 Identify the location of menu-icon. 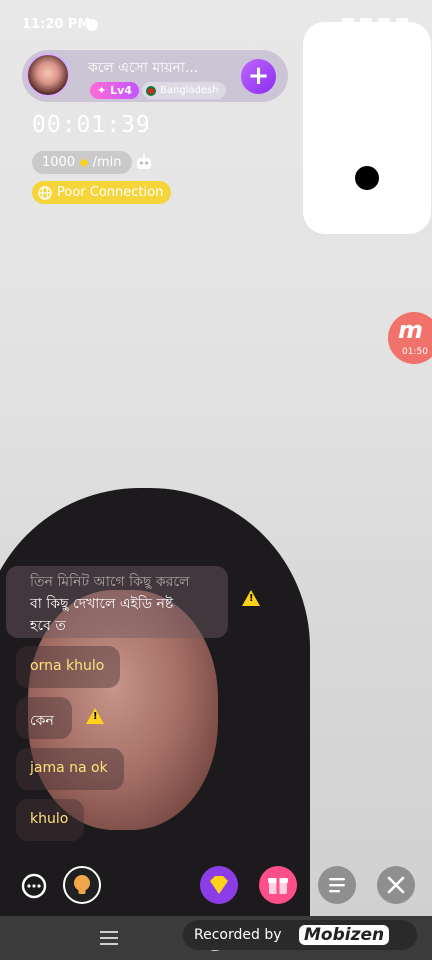
(337, 885).